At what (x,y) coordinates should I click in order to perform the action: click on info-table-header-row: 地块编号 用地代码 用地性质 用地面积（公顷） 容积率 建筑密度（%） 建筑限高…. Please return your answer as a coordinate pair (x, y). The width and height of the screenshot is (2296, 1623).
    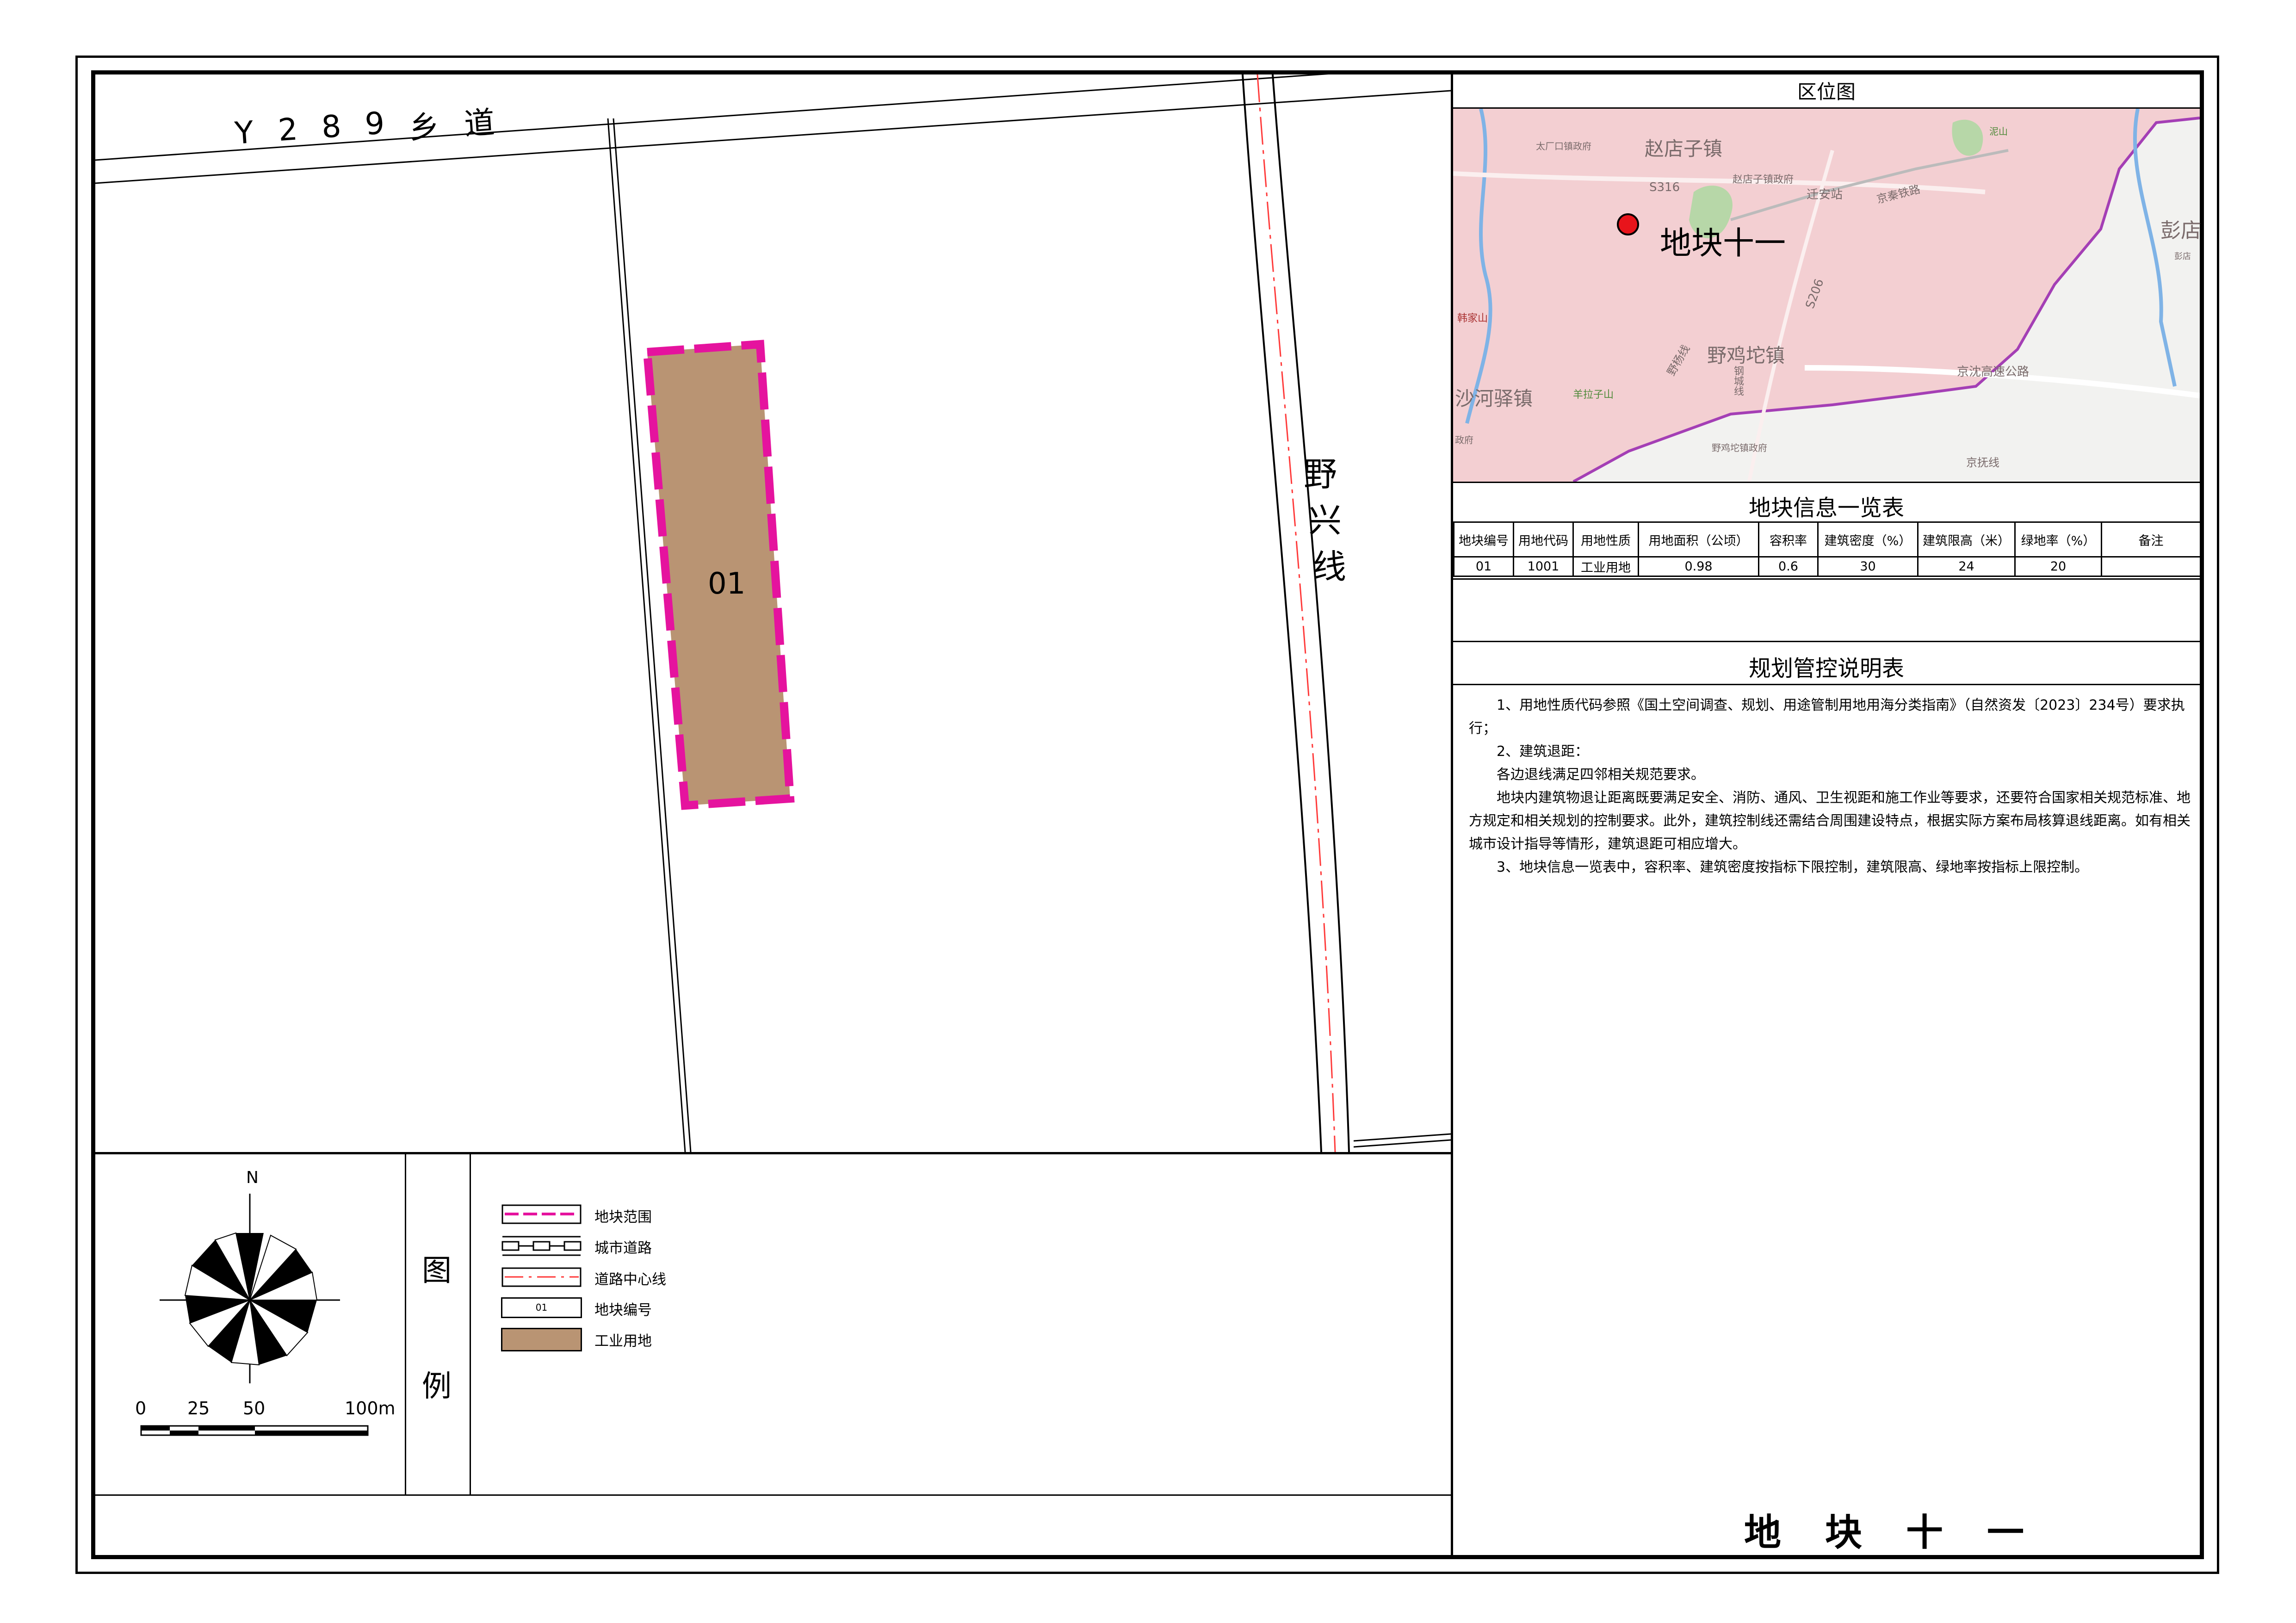
    Looking at the image, I should click on (1827, 539).